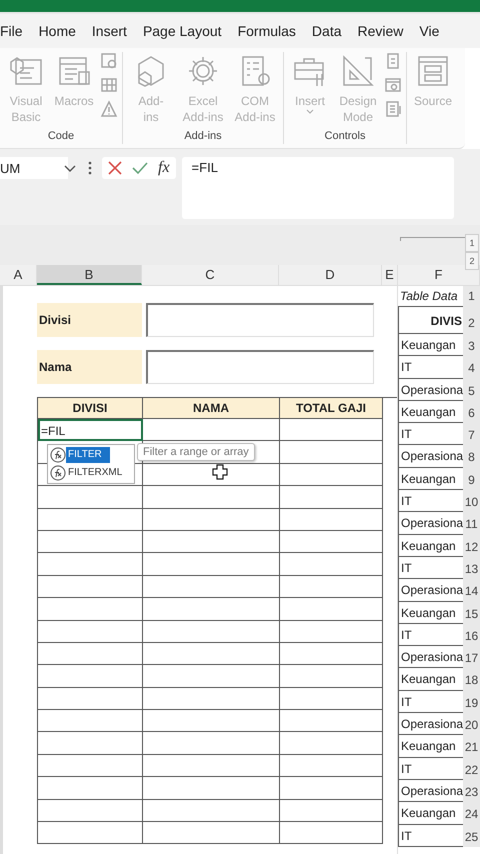 This screenshot has height=854, width=480. What do you see at coordinates (471, 590) in the screenshot?
I see `row-number: 14` at bounding box center [471, 590].